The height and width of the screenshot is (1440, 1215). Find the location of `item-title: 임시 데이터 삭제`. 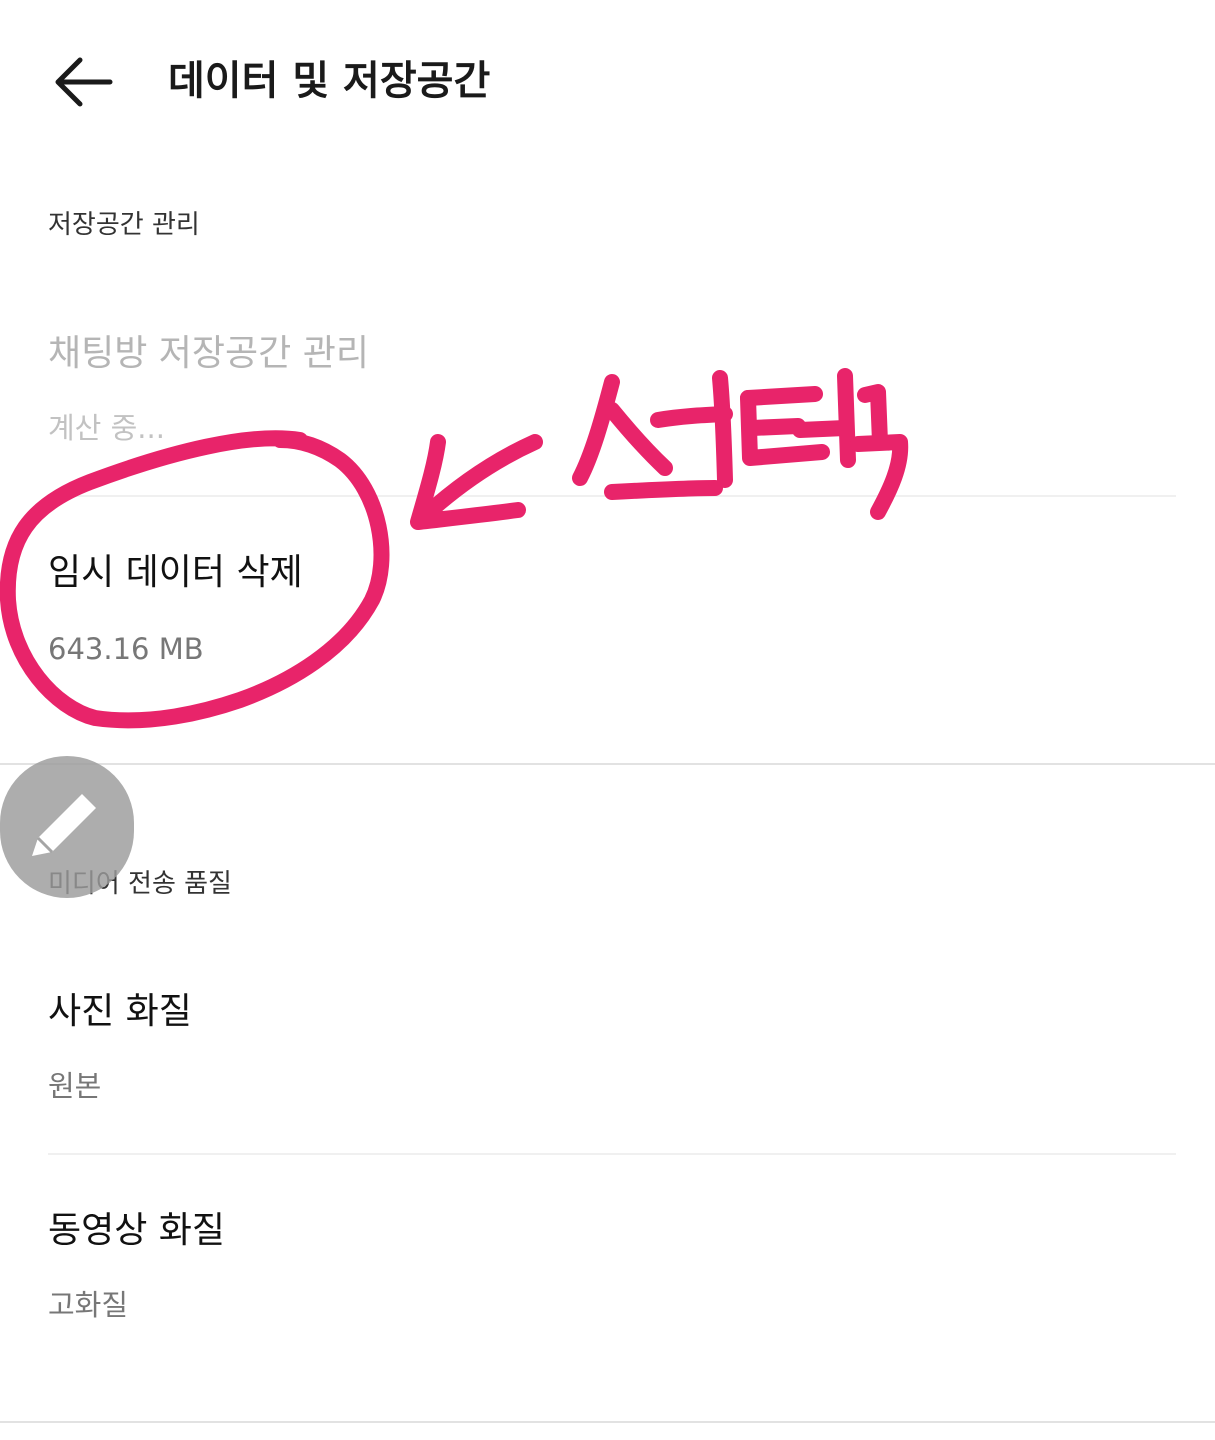

item-title: 임시 데이터 삭제 is located at coordinates (175, 572).